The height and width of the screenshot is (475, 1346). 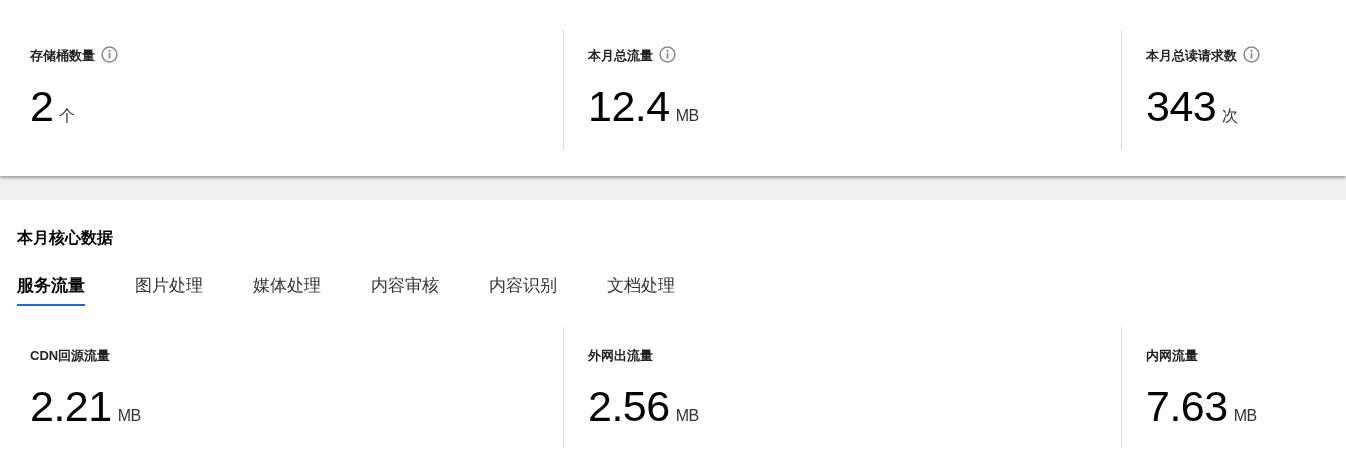 What do you see at coordinates (169, 290) in the screenshot?
I see `tab: 图片处理` at bounding box center [169, 290].